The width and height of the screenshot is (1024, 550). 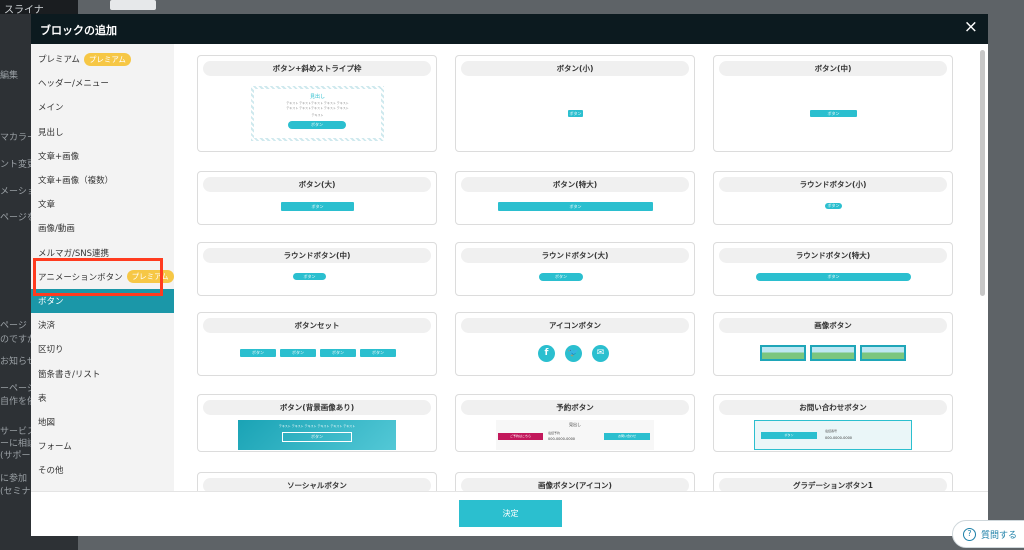 I want to click on category-item: 画像/動画, so click(x=102, y=228).